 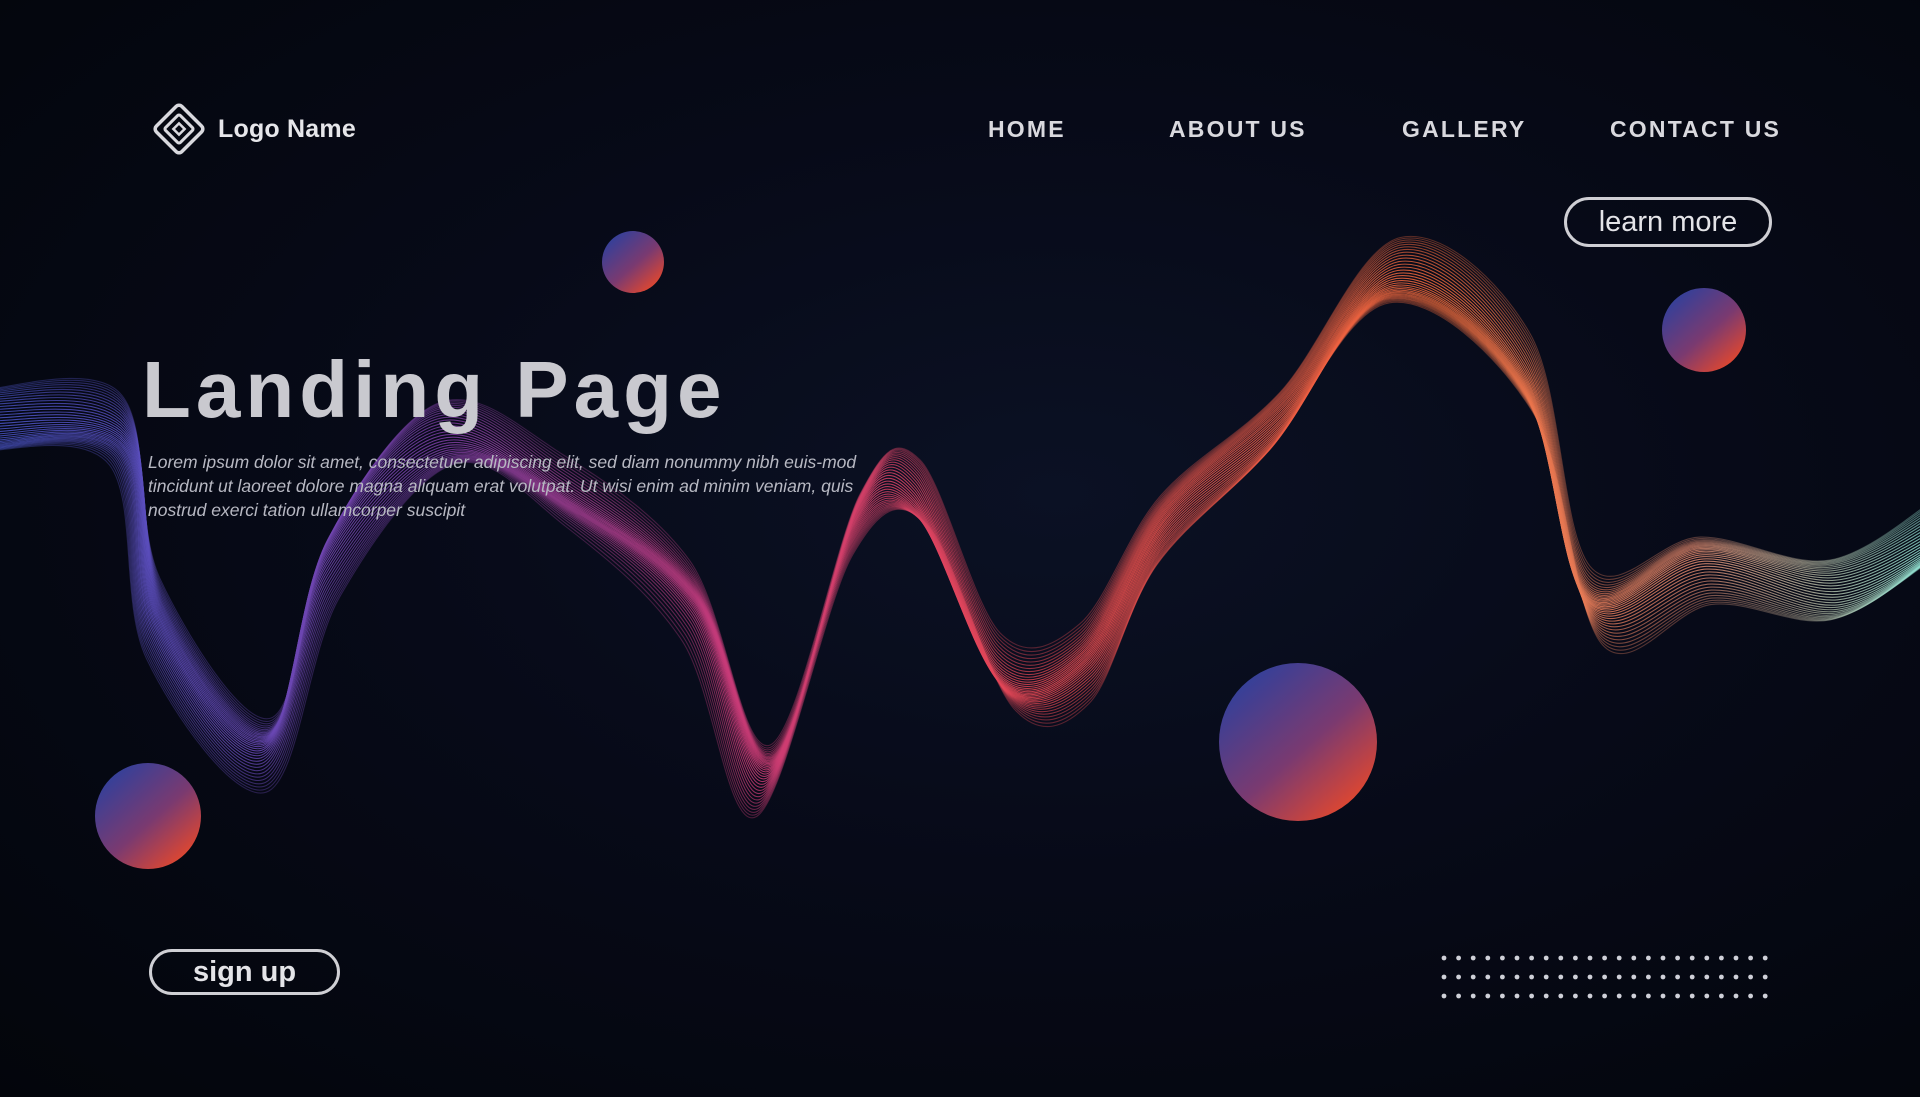 I want to click on nav-contact-us: CONTACT US, so click(x=1695, y=129).